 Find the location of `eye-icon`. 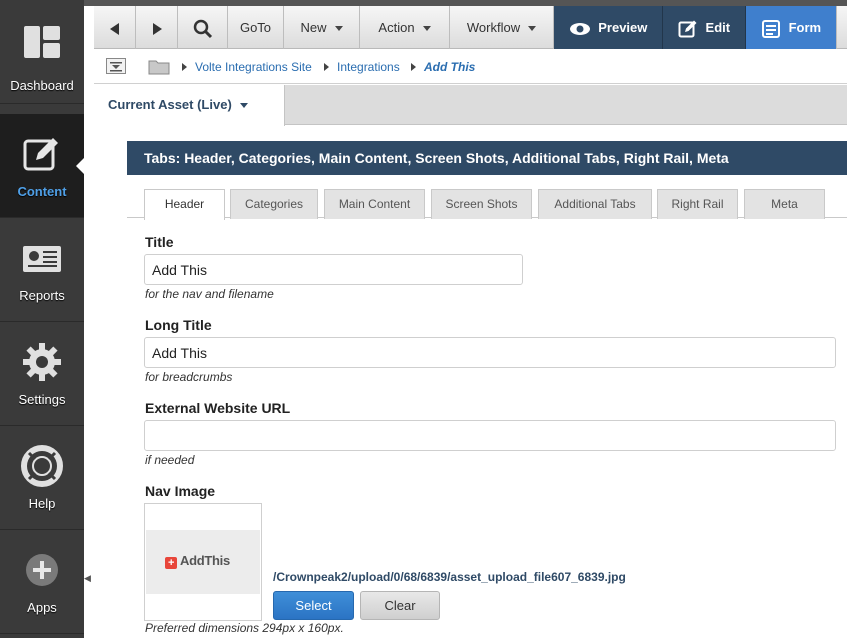

eye-icon is located at coordinates (579, 28).